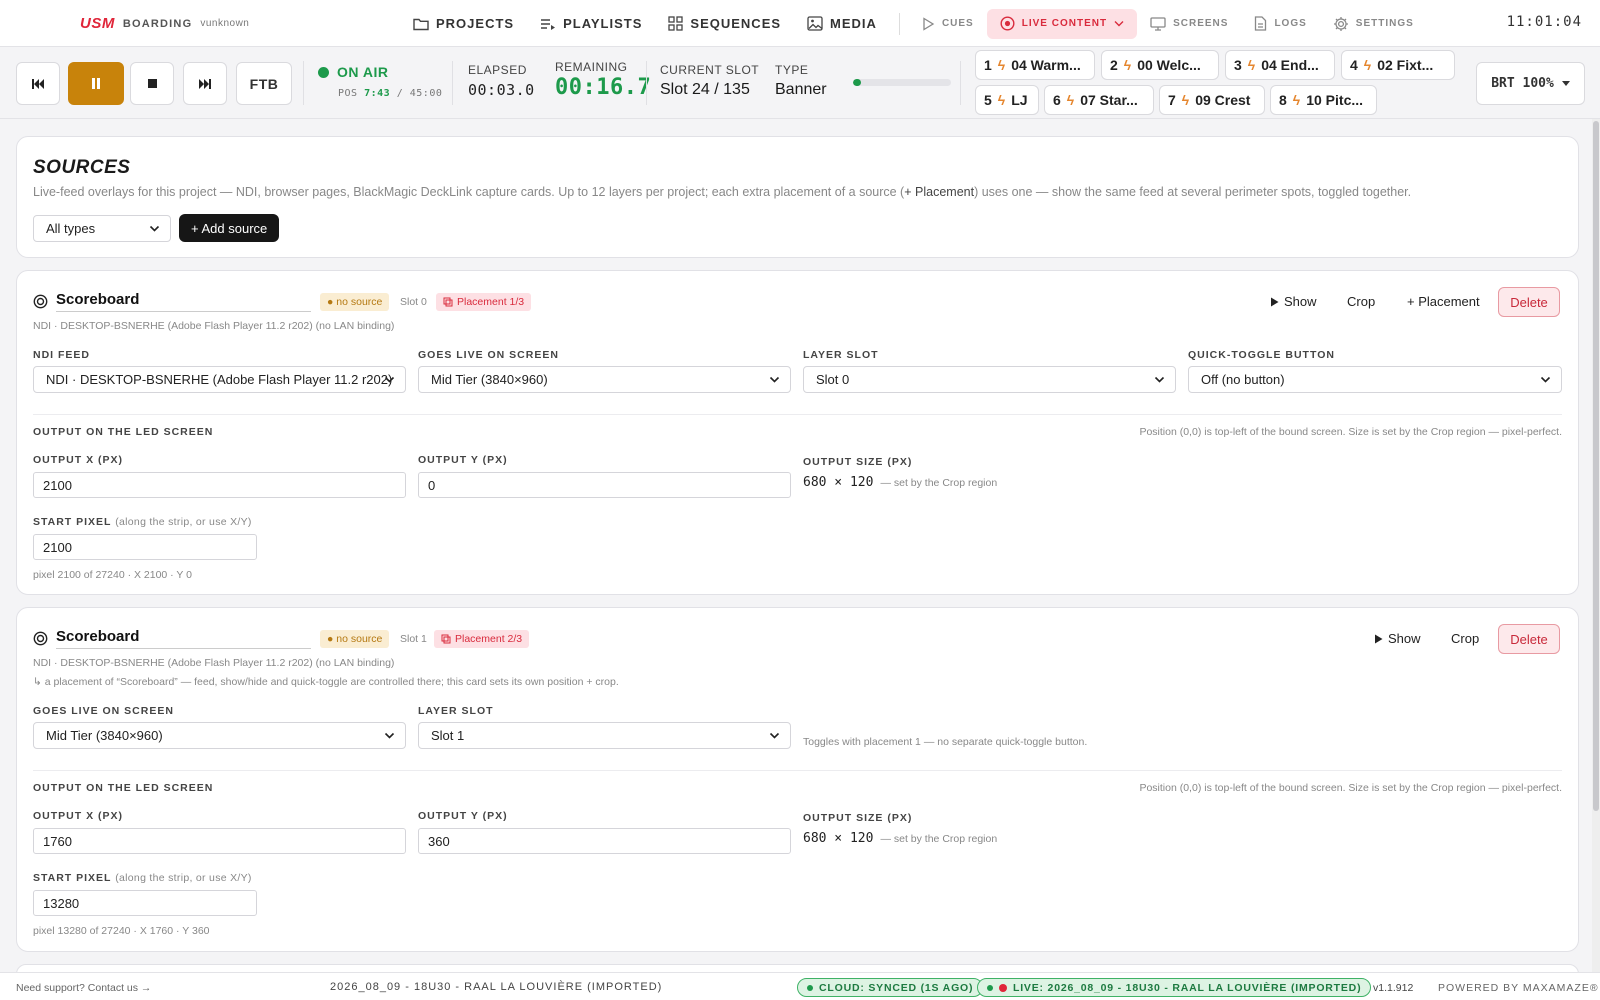  What do you see at coordinates (939, 483) in the screenshot?
I see `output-size-note: — set by the Crop region` at bounding box center [939, 483].